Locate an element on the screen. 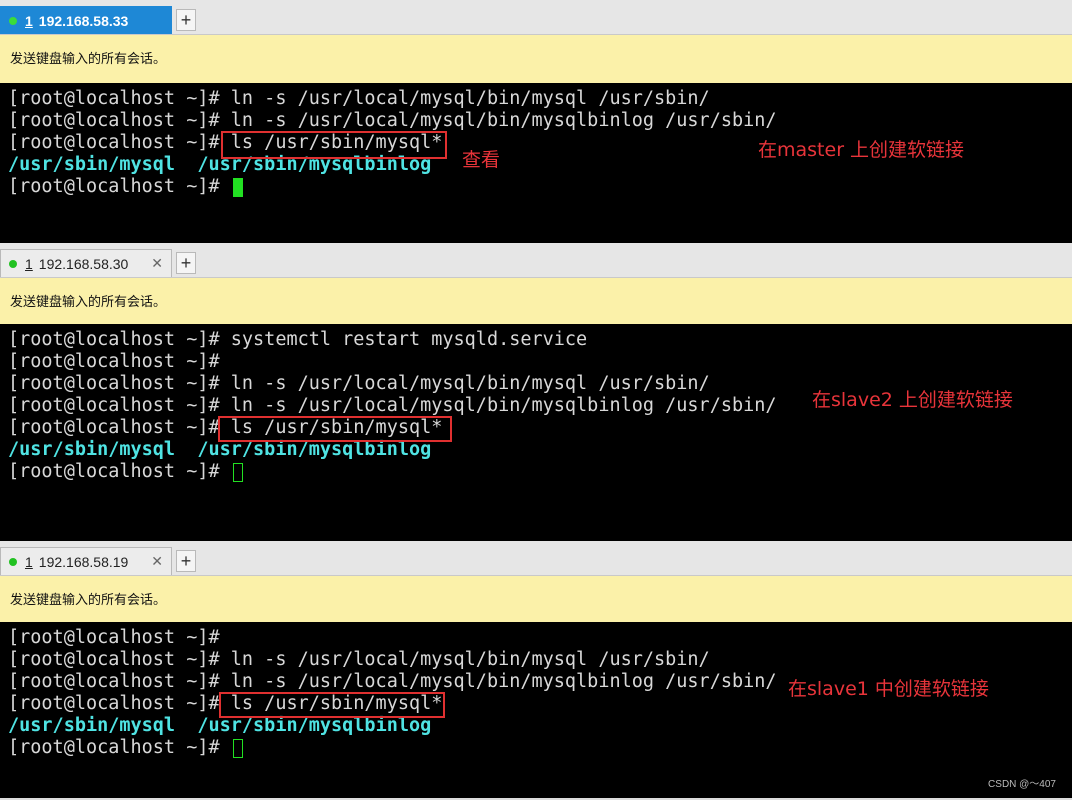 This screenshot has height=800, width=1072. tab-host: 192.168.58.30 is located at coordinates (83, 263).